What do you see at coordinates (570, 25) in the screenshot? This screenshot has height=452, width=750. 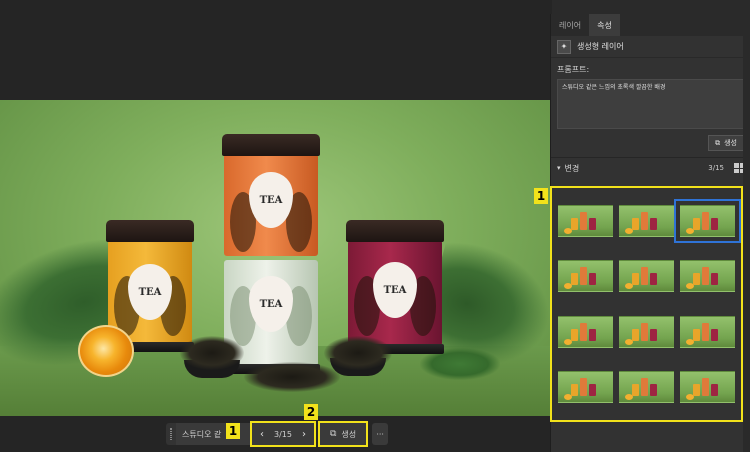 I see `tab-layers: 레이어` at bounding box center [570, 25].